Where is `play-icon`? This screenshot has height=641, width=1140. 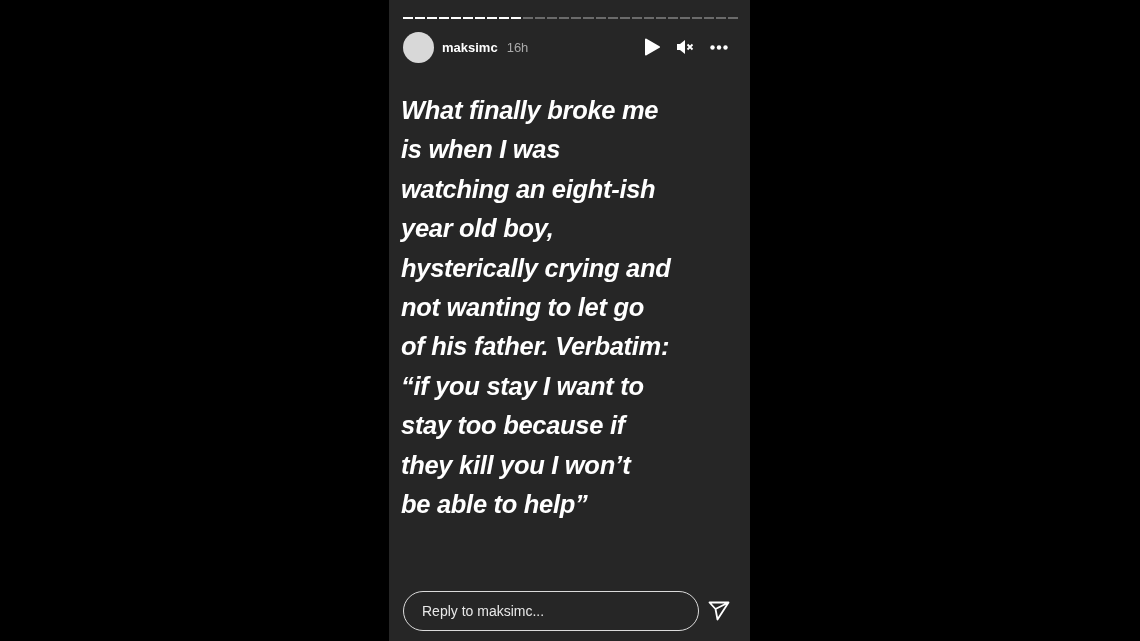
play-icon is located at coordinates (652, 47).